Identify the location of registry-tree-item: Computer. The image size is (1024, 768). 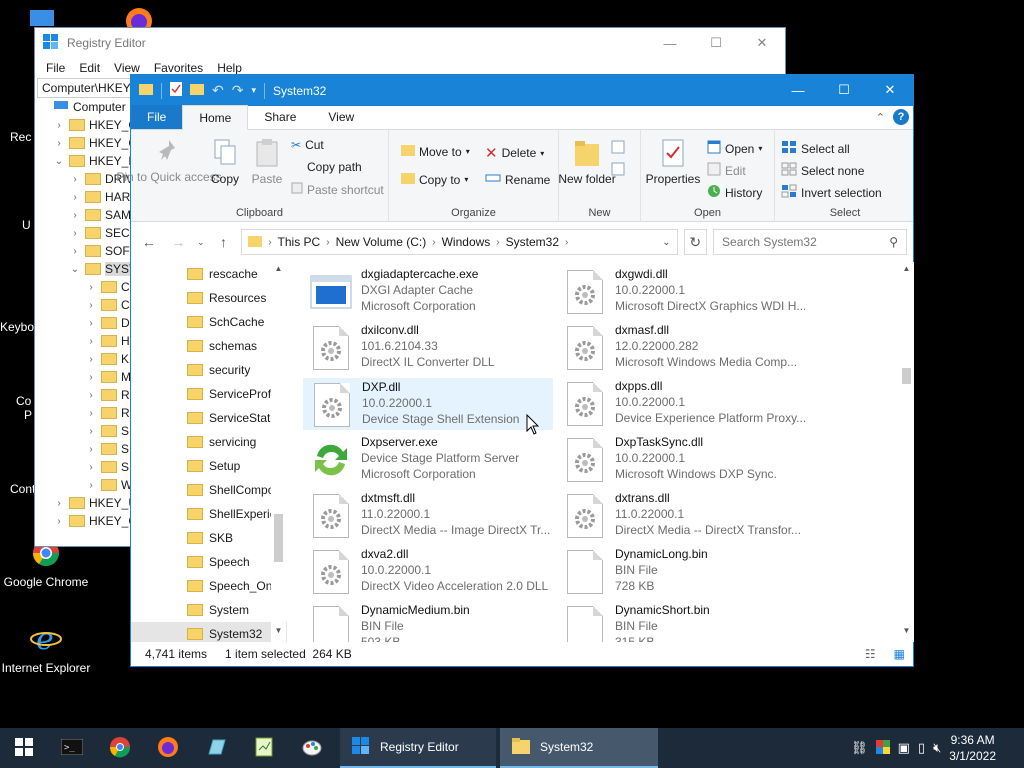
(87, 107).